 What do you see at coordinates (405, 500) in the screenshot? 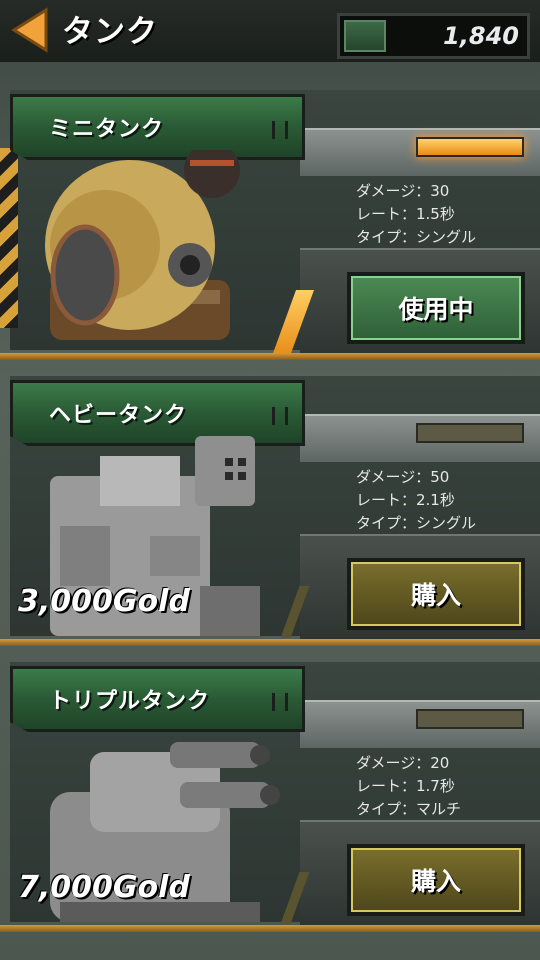
I see `stat-rate: レート：2.1秒` at bounding box center [405, 500].